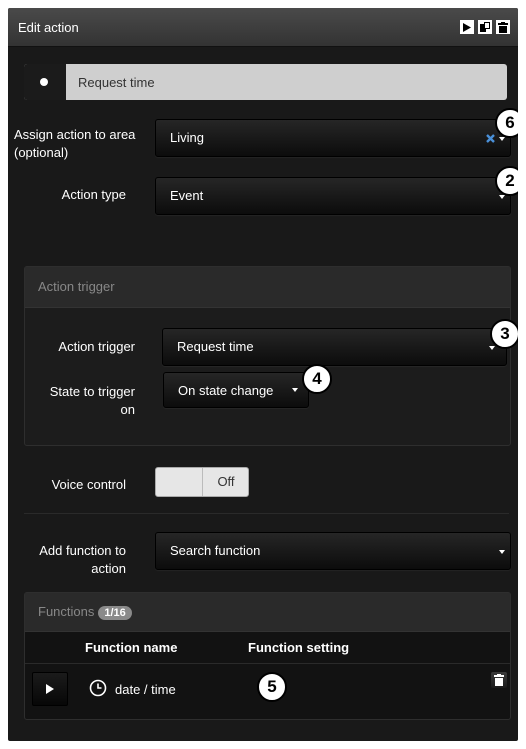 The height and width of the screenshot is (749, 526). I want to click on area-value: Living, so click(187, 137).